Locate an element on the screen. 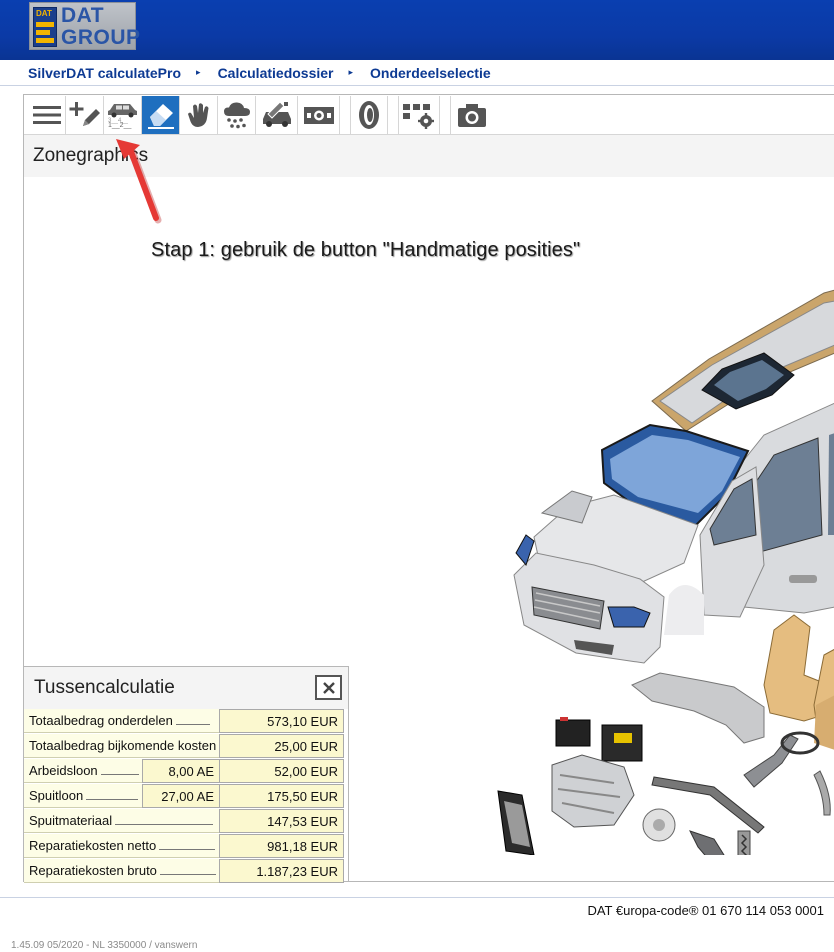  tire-button is located at coordinates (369, 114).